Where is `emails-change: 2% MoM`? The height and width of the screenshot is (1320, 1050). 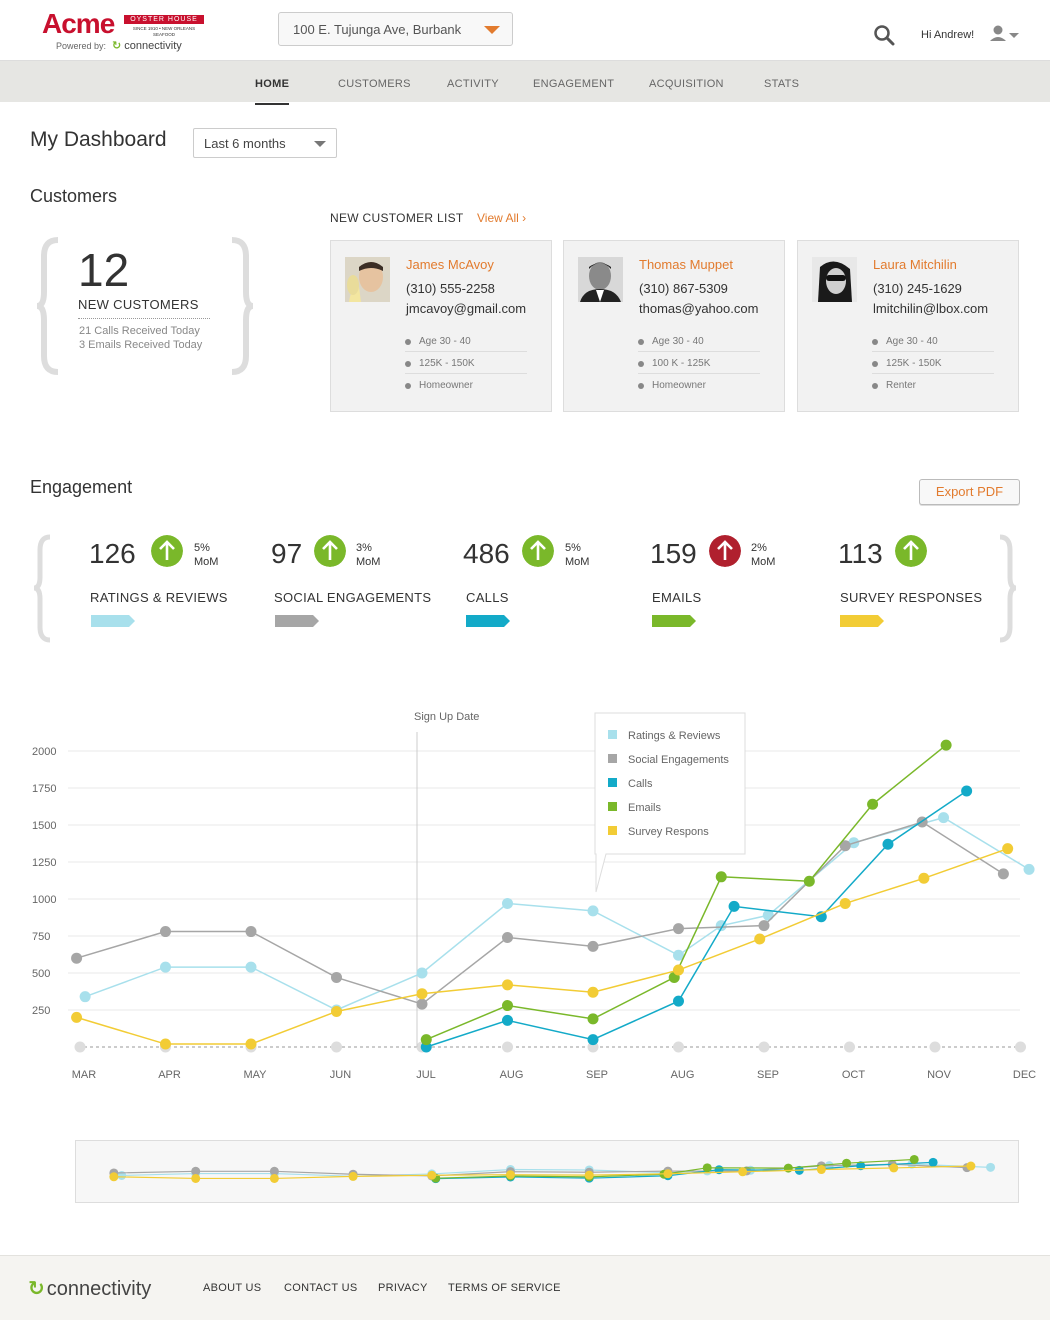 emails-change: 2% MoM is located at coordinates (763, 555).